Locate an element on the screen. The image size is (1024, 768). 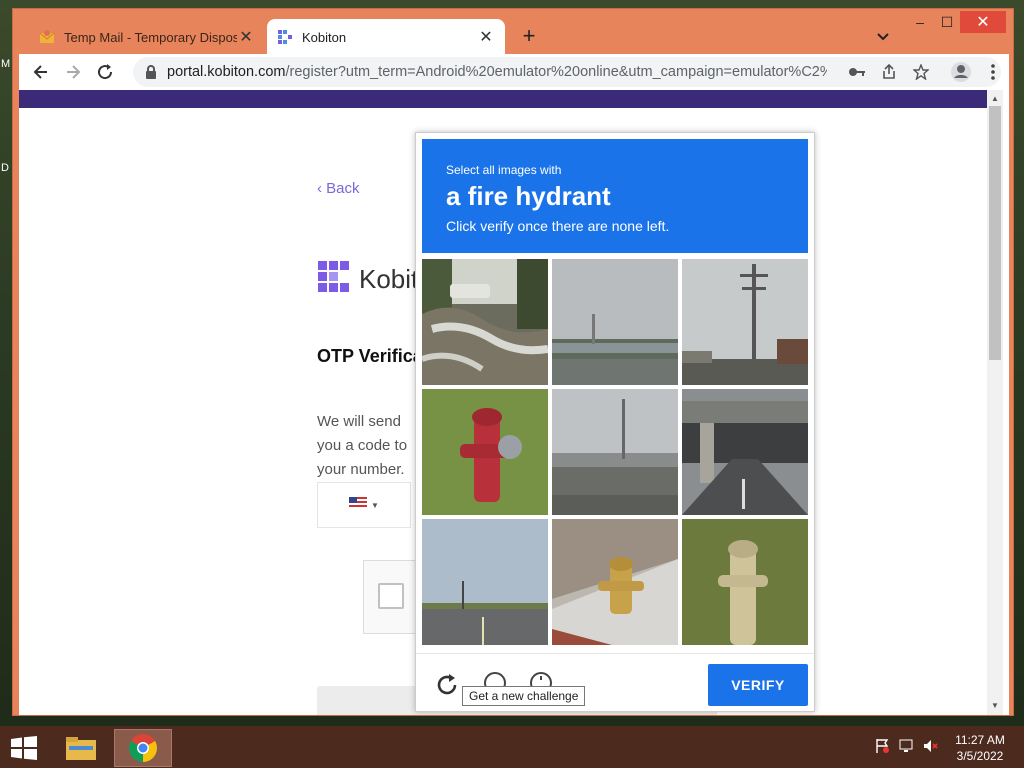
windows-start-icon is located at coordinates (24, 748).